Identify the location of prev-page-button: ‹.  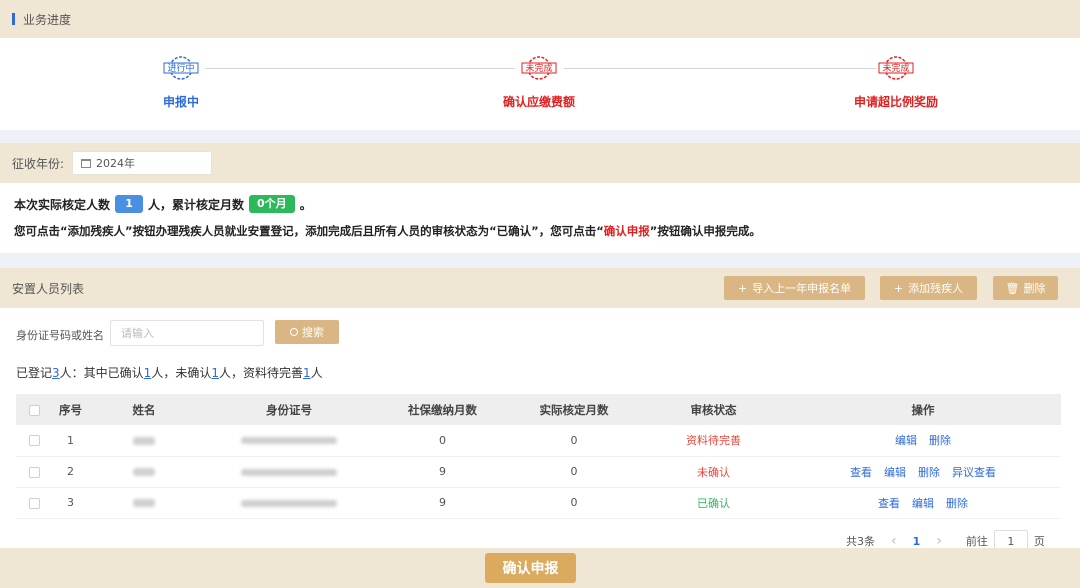
(894, 541).